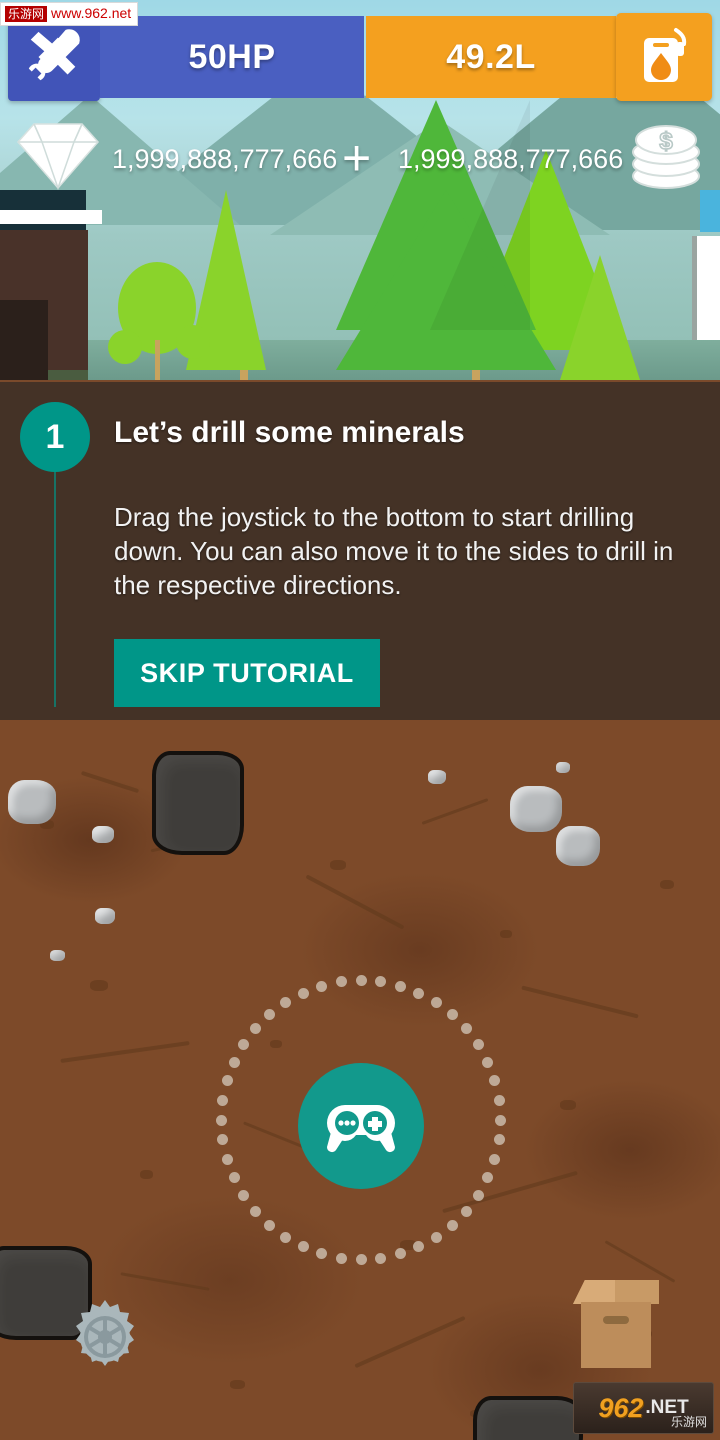 The height and width of the screenshot is (1440, 720). I want to click on coin-count: 1,999,888,777,666, so click(511, 159).